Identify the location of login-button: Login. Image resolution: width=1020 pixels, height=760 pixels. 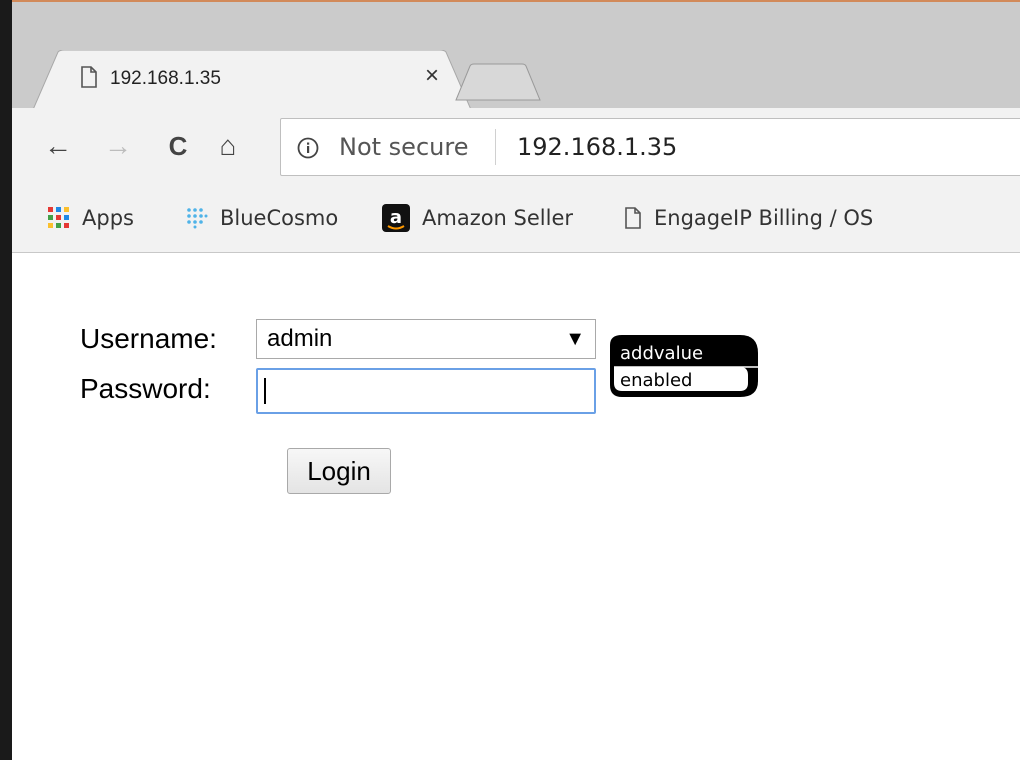
(339, 471).